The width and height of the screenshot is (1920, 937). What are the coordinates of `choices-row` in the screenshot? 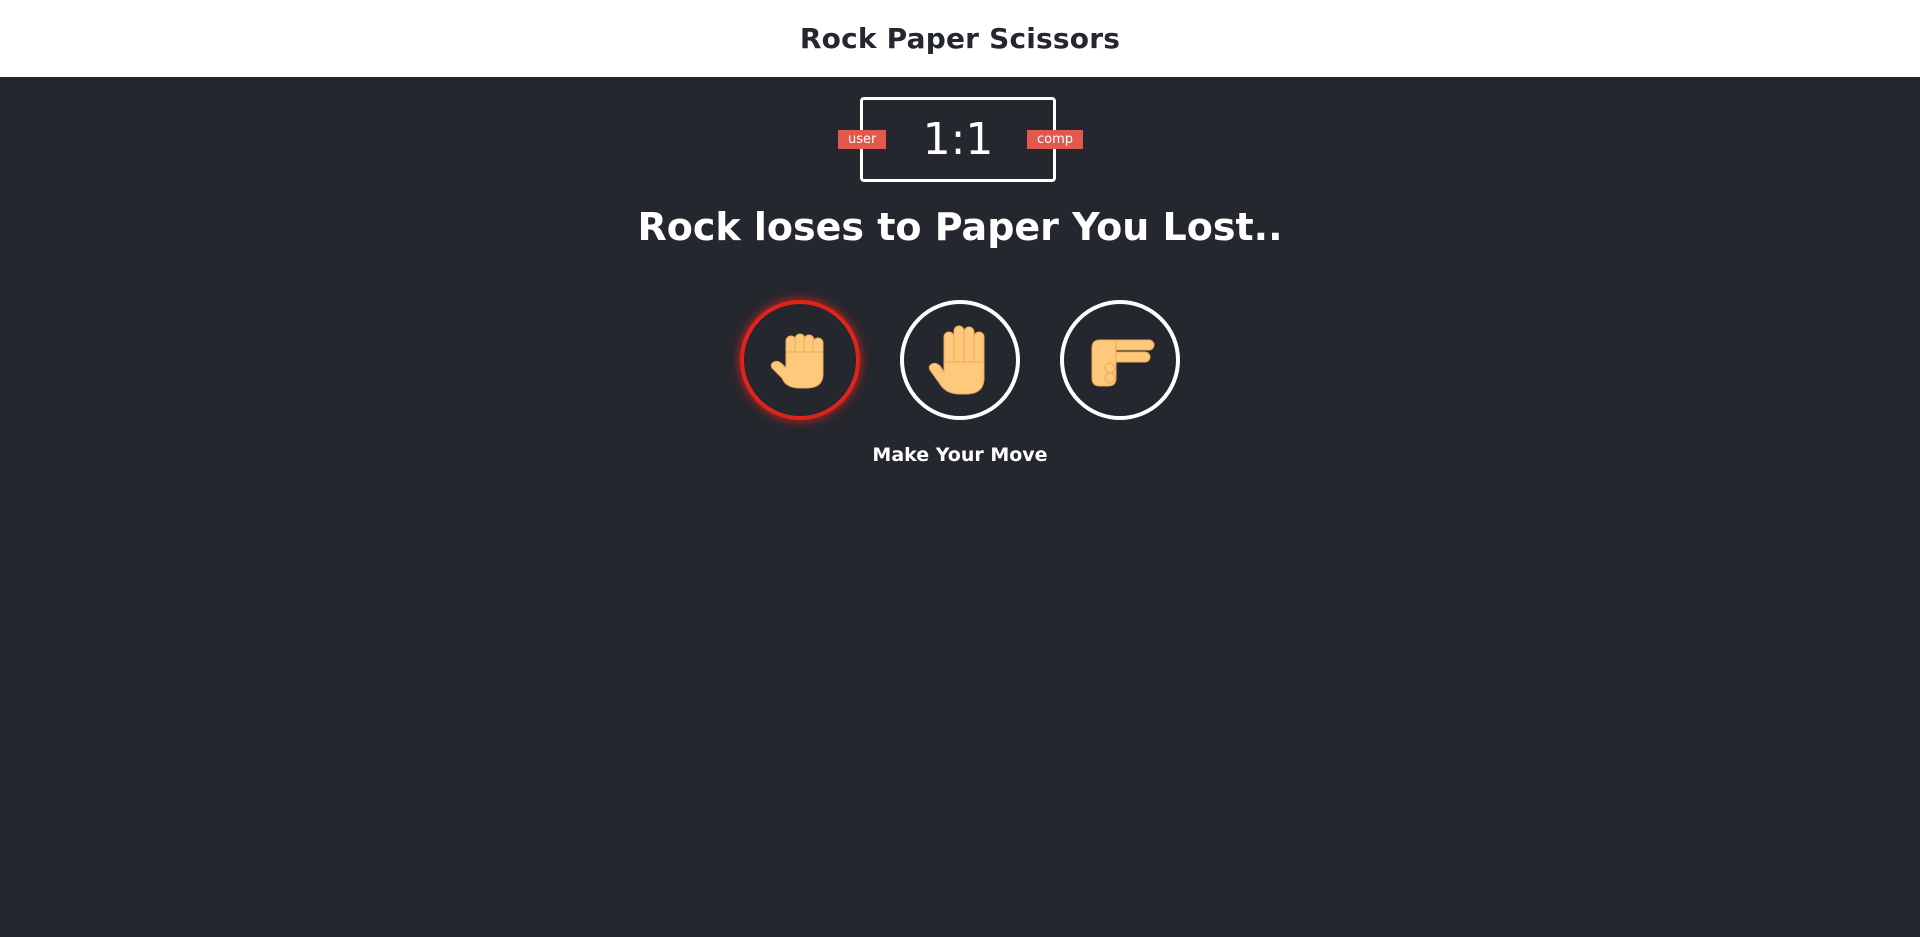 It's located at (960, 360).